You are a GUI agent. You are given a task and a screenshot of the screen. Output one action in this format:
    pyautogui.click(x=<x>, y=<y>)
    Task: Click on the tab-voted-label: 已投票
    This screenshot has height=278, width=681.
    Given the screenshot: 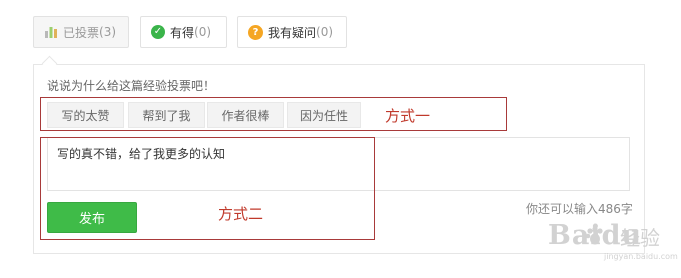 What is the action you would take?
    pyautogui.click(x=81, y=32)
    